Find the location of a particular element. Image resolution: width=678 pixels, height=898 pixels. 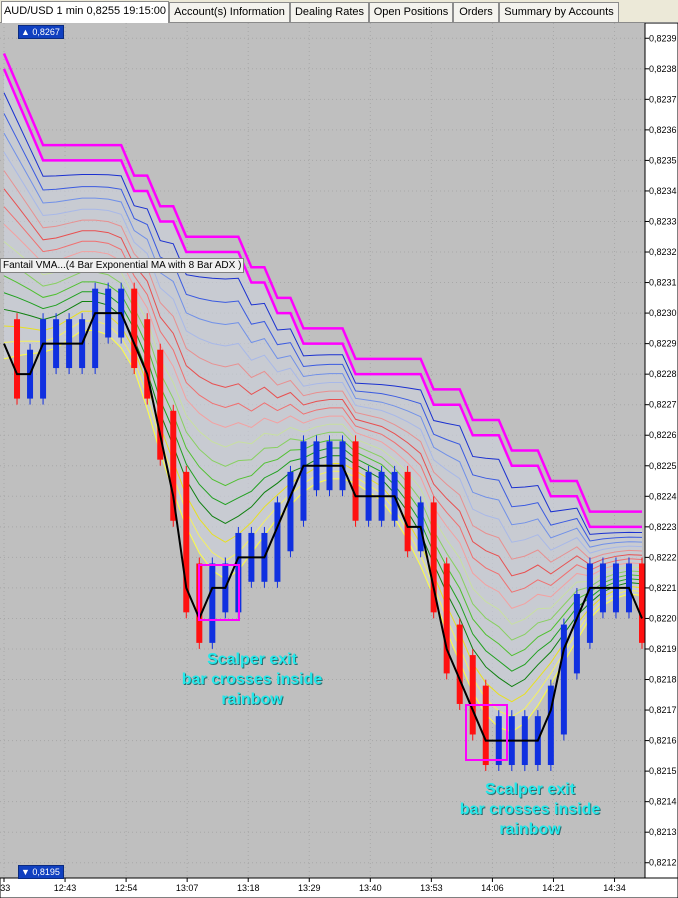

time-axis-panel is located at coordinates (339, 887).